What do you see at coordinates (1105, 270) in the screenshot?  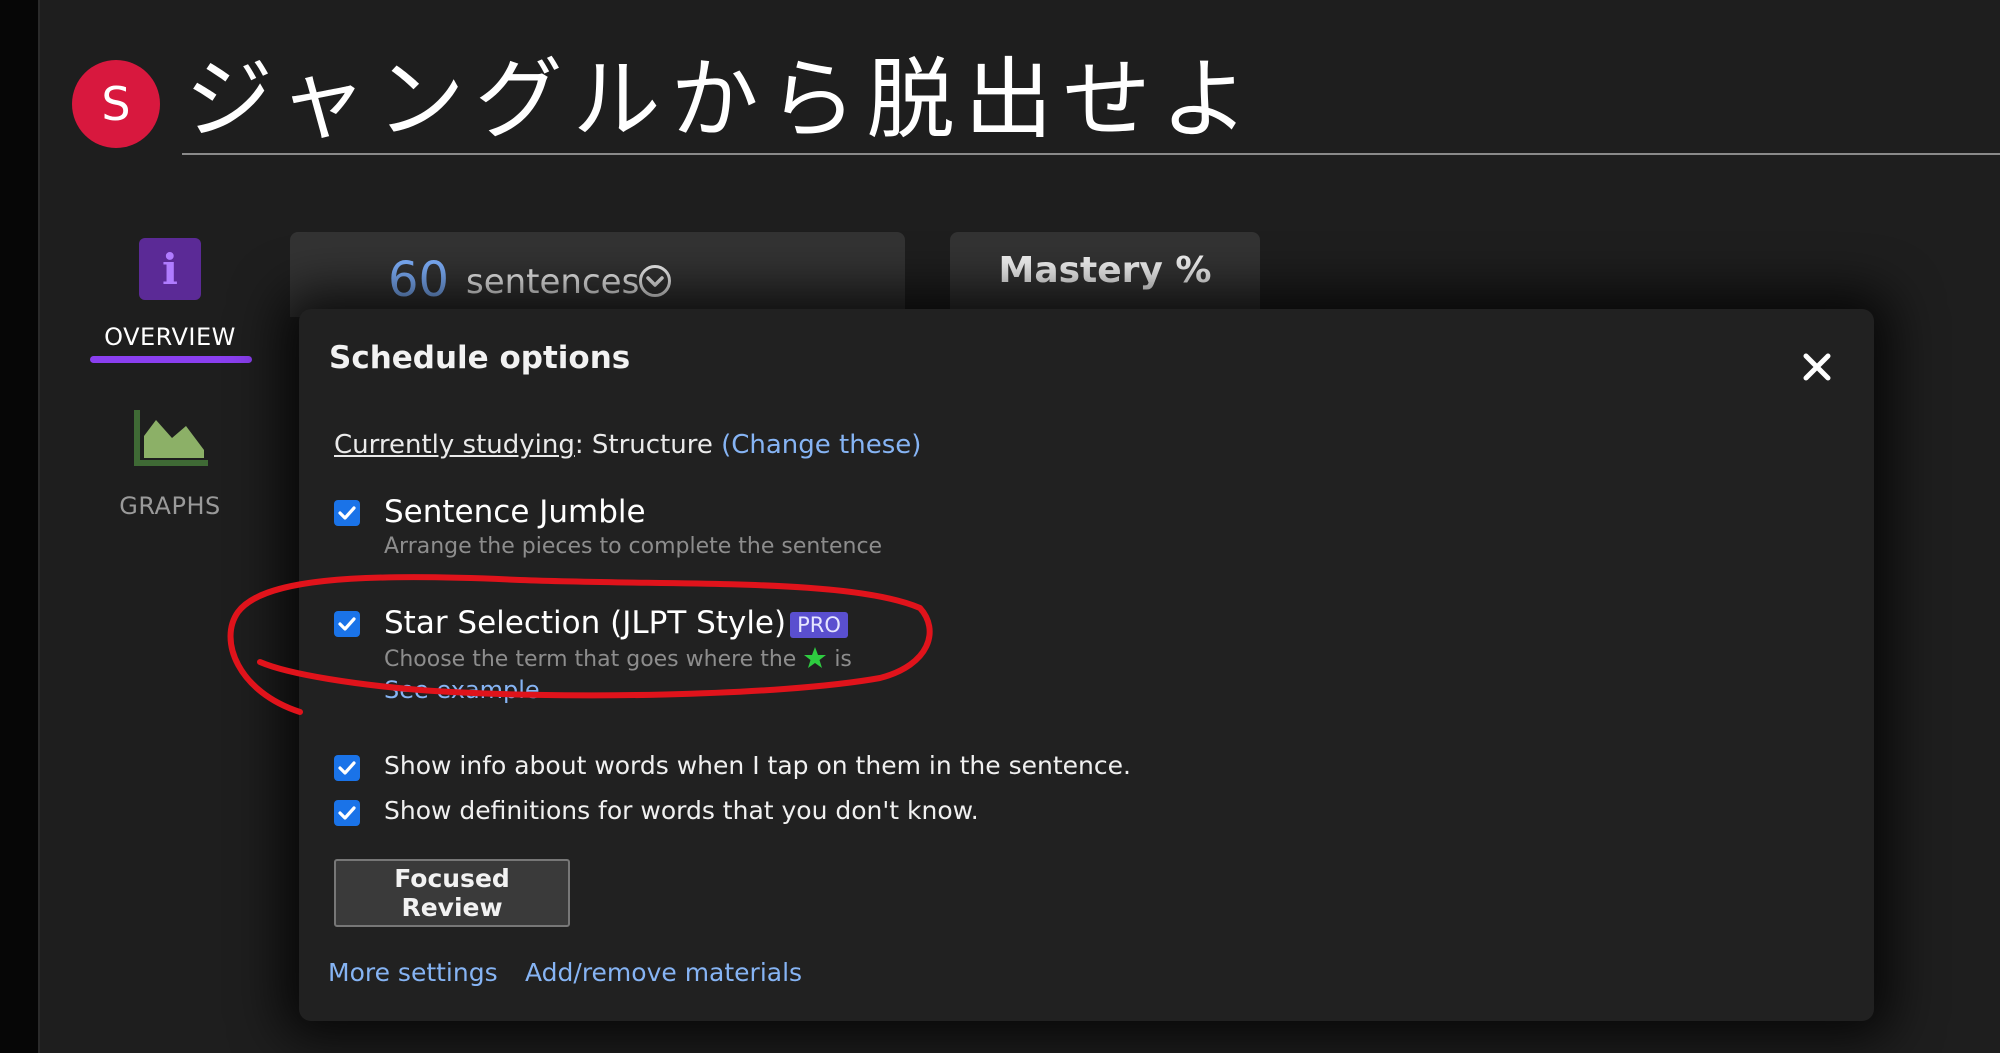 I see `mastery-title: Mastery %` at bounding box center [1105, 270].